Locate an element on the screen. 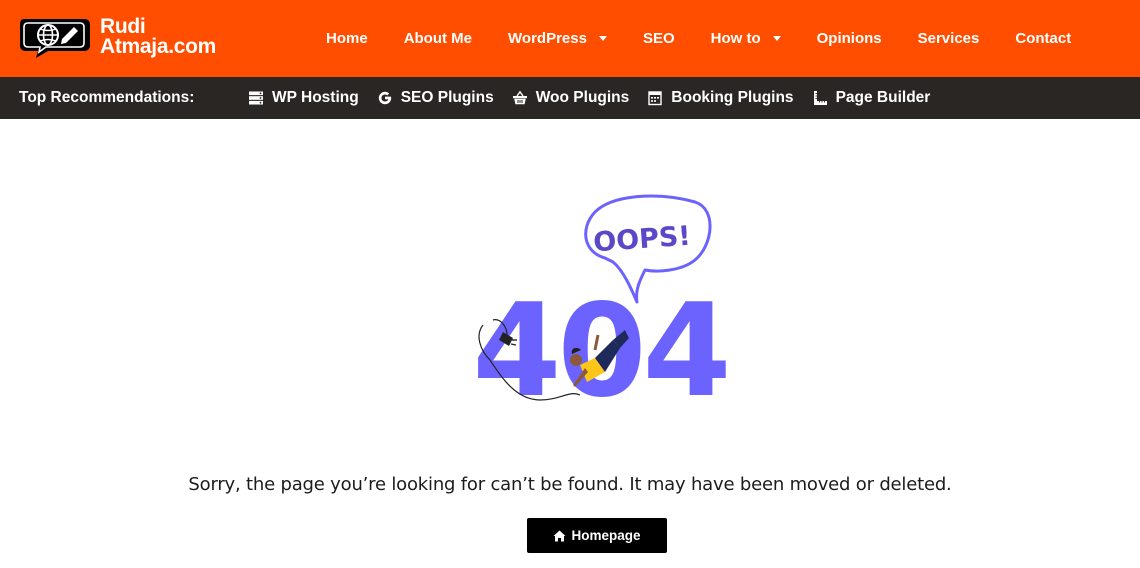 This screenshot has height=568, width=1140. server-icon is located at coordinates (256, 98).